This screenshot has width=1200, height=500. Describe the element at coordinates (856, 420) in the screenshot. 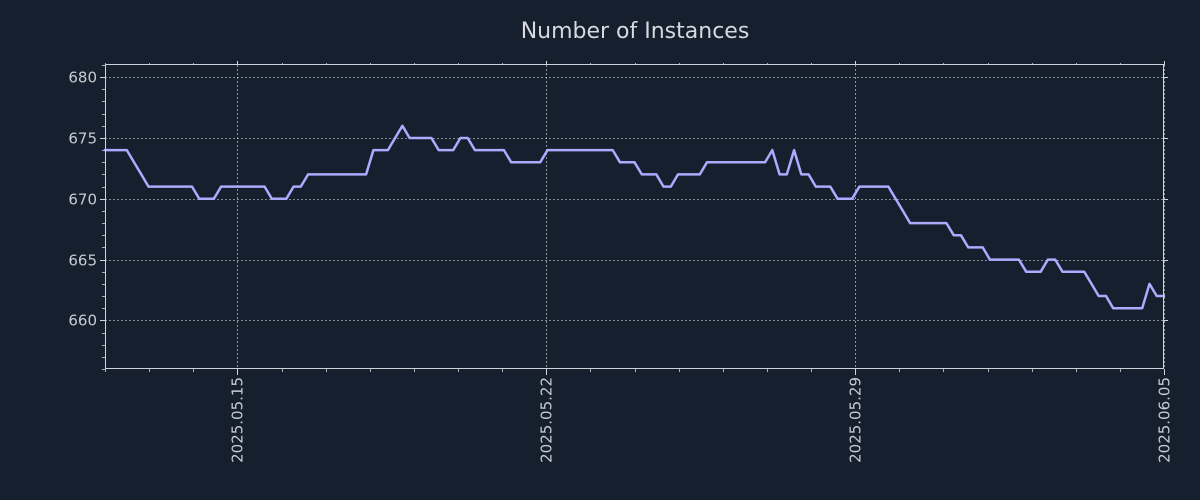

I see `x-tick-label: 2025.05.29` at that location.